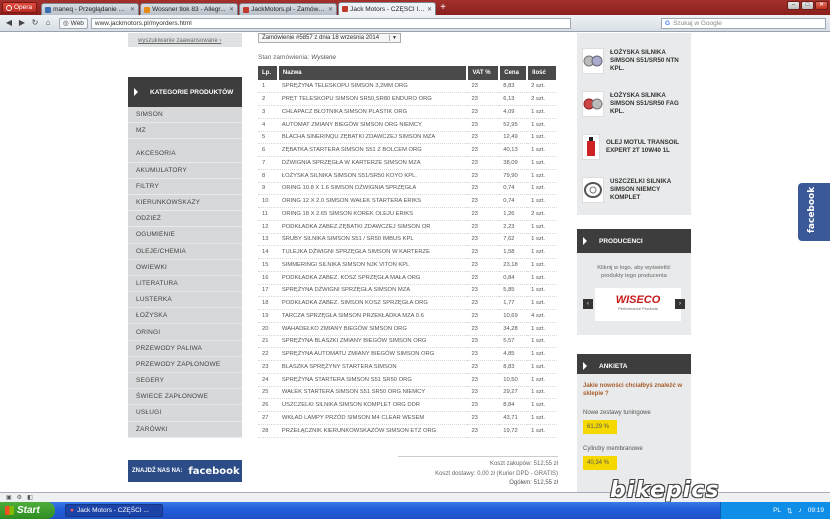 The width and height of the screenshot is (830, 519). I want to click on category-item: MZ, so click(185, 131).